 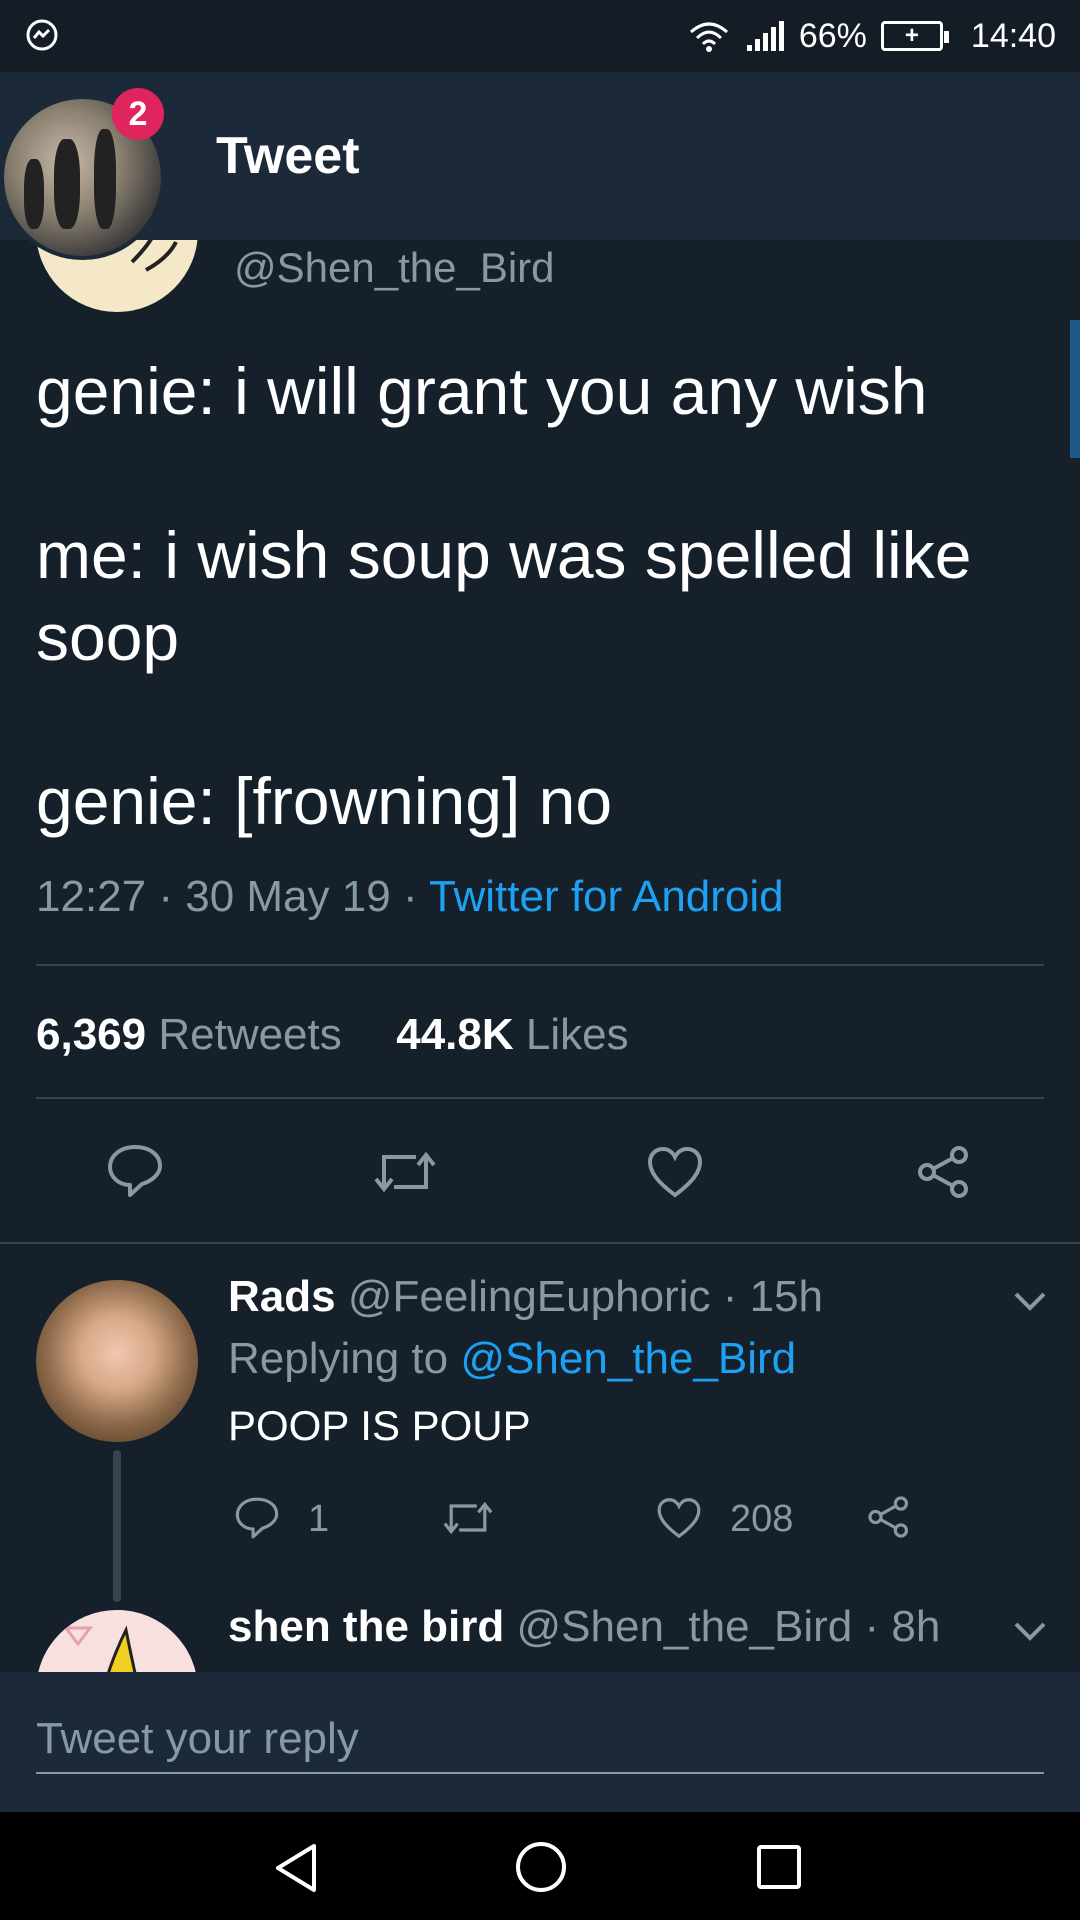 I want to click on tweet-action-bar, so click(x=540, y=1170).